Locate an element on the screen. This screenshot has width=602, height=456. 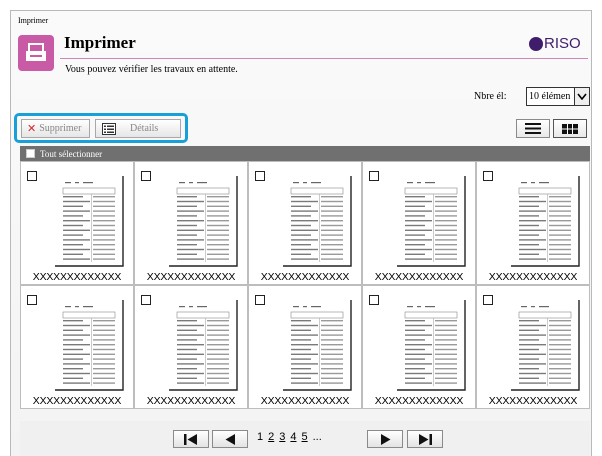
items-per-page-value: 10 élémen is located at coordinates (550, 96).